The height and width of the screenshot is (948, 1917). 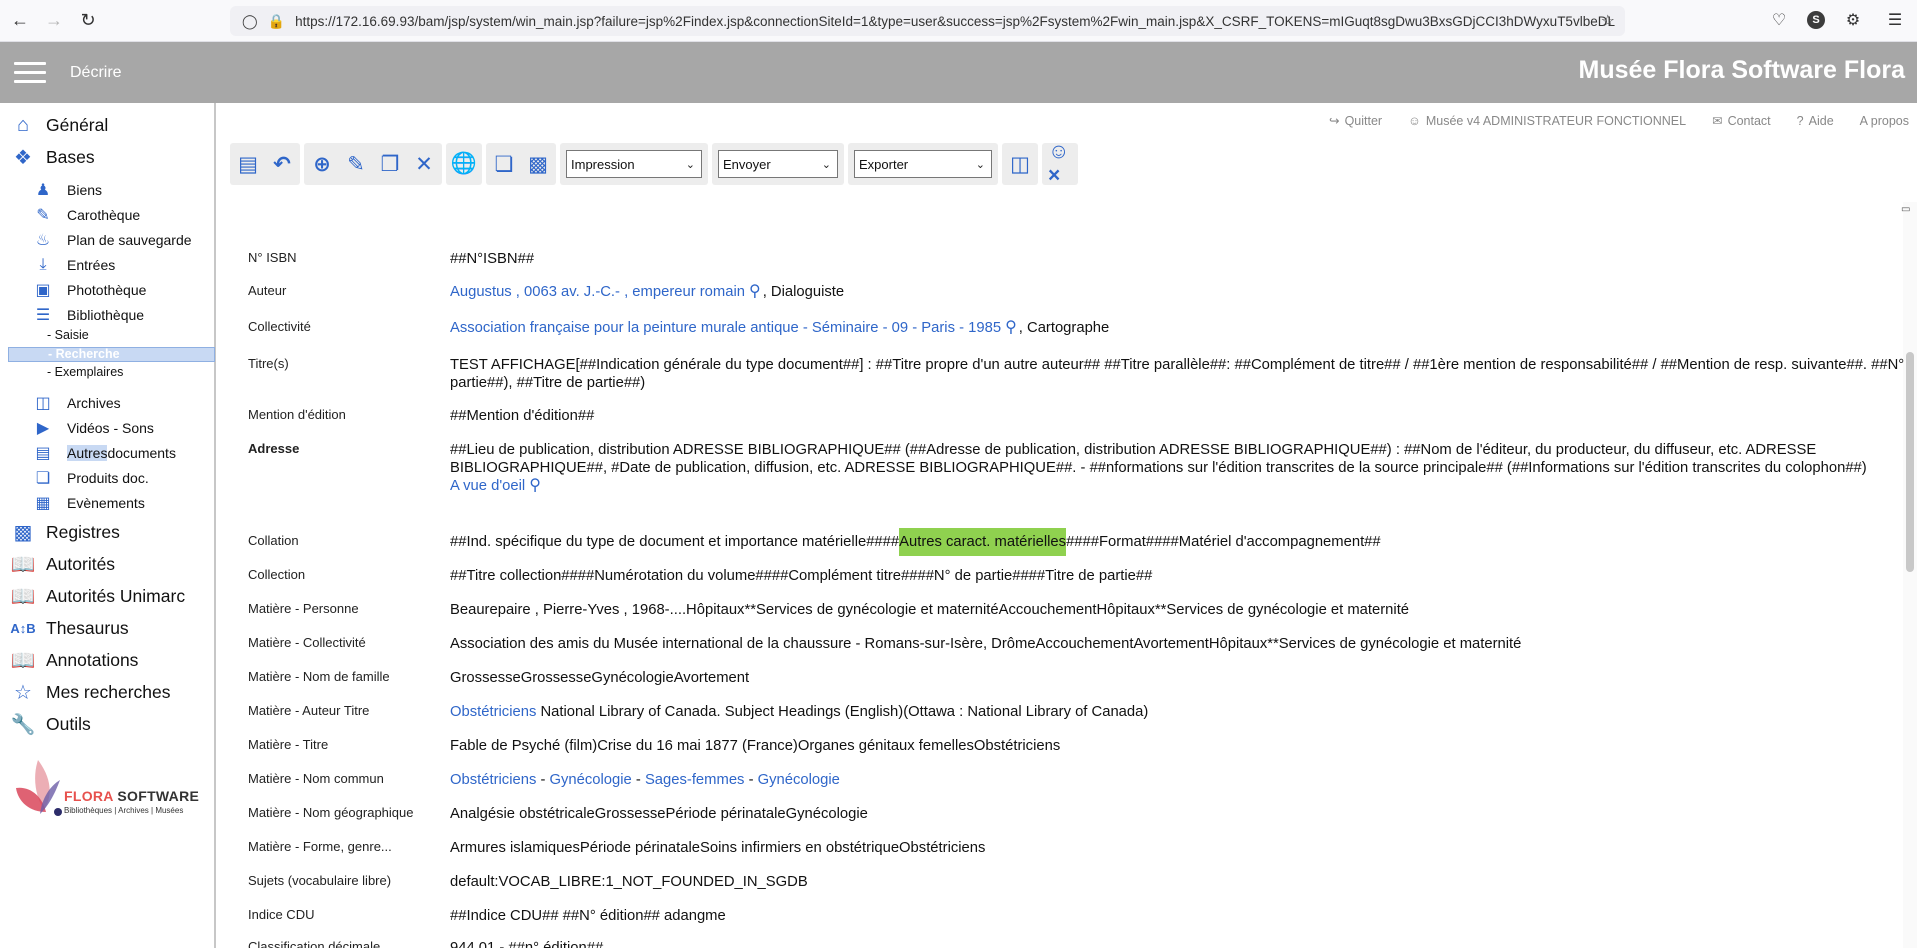 What do you see at coordinates (112, 240) in the screenshot?
I see `sidebar-item-plan-sauvegarde: ♨ Plan de sauvegarde` at bounding box center [112, 240].